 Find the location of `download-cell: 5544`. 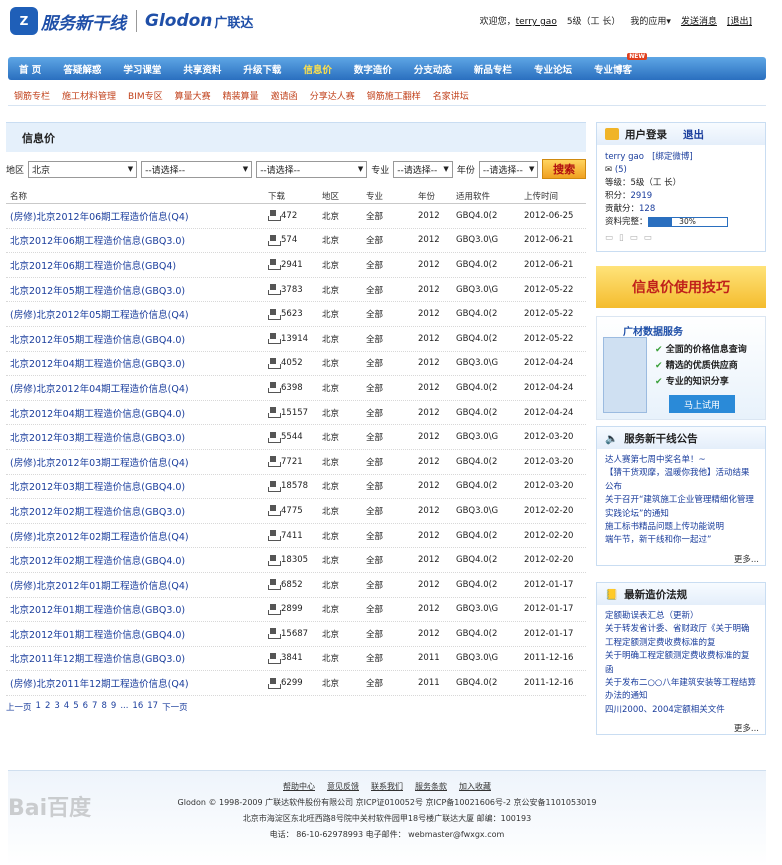

download-cell: 5544 is located at coordinates (295, 437).